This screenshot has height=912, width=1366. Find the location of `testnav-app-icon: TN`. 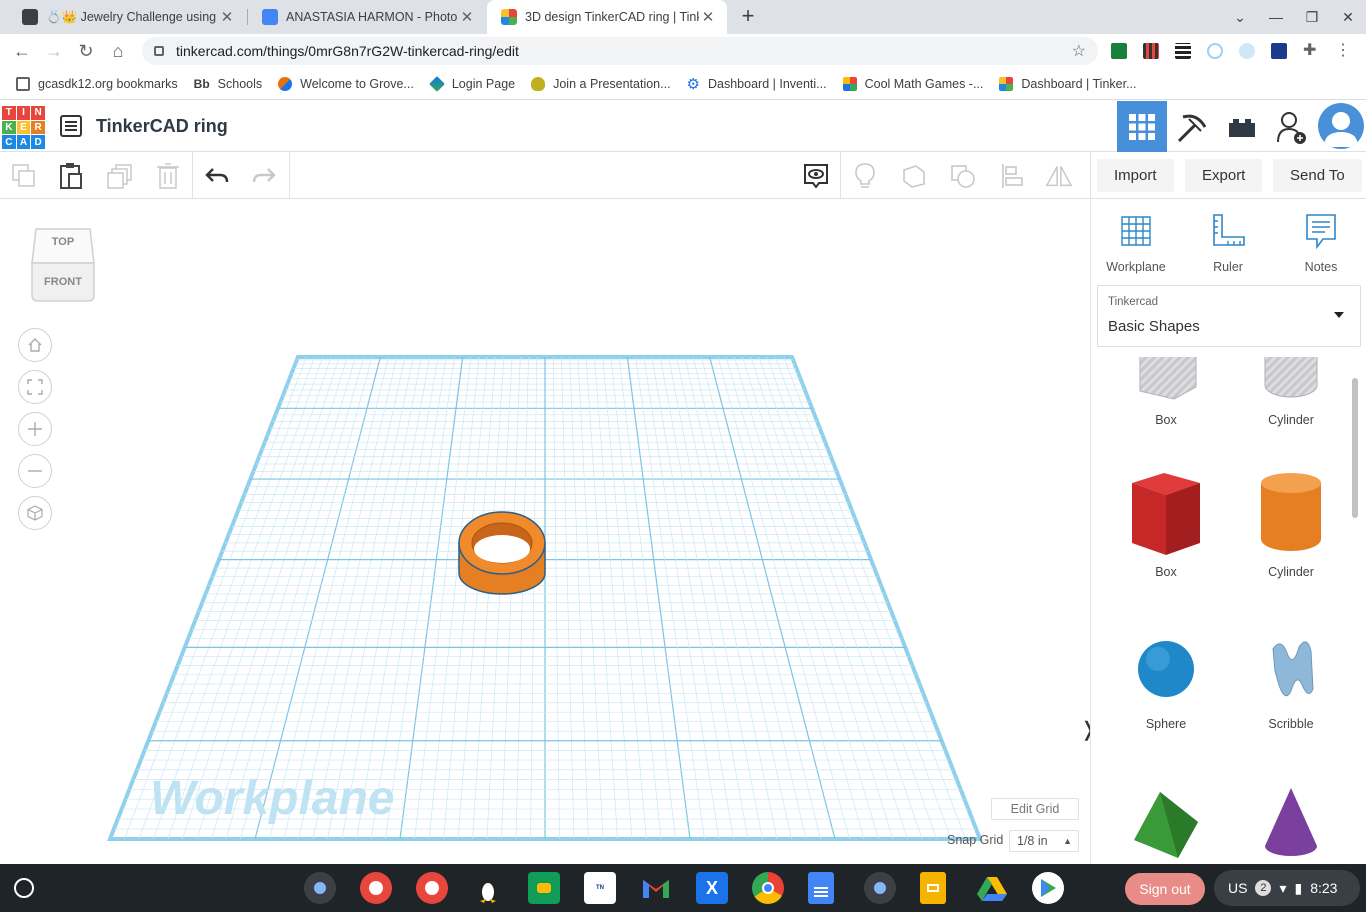

testnav-app-icon: TN is located at coordinates (600, 888).